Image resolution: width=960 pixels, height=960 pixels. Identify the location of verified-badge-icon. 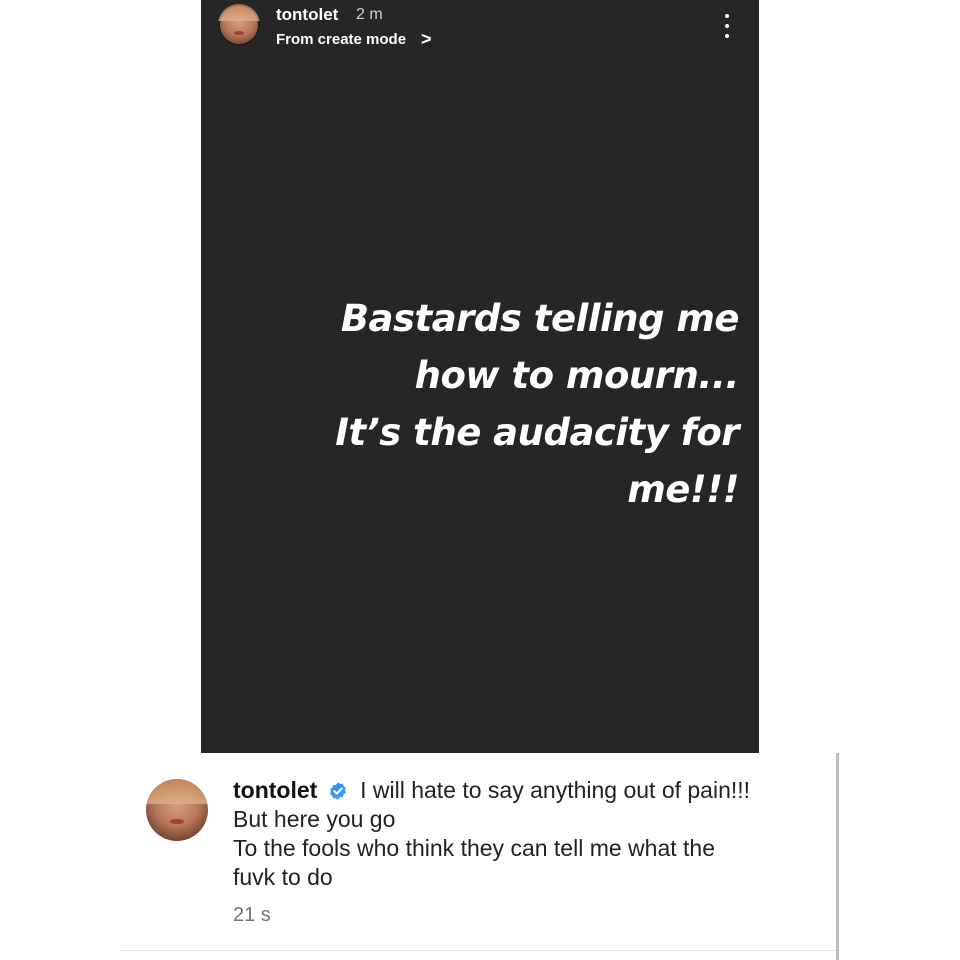
(337, 791).